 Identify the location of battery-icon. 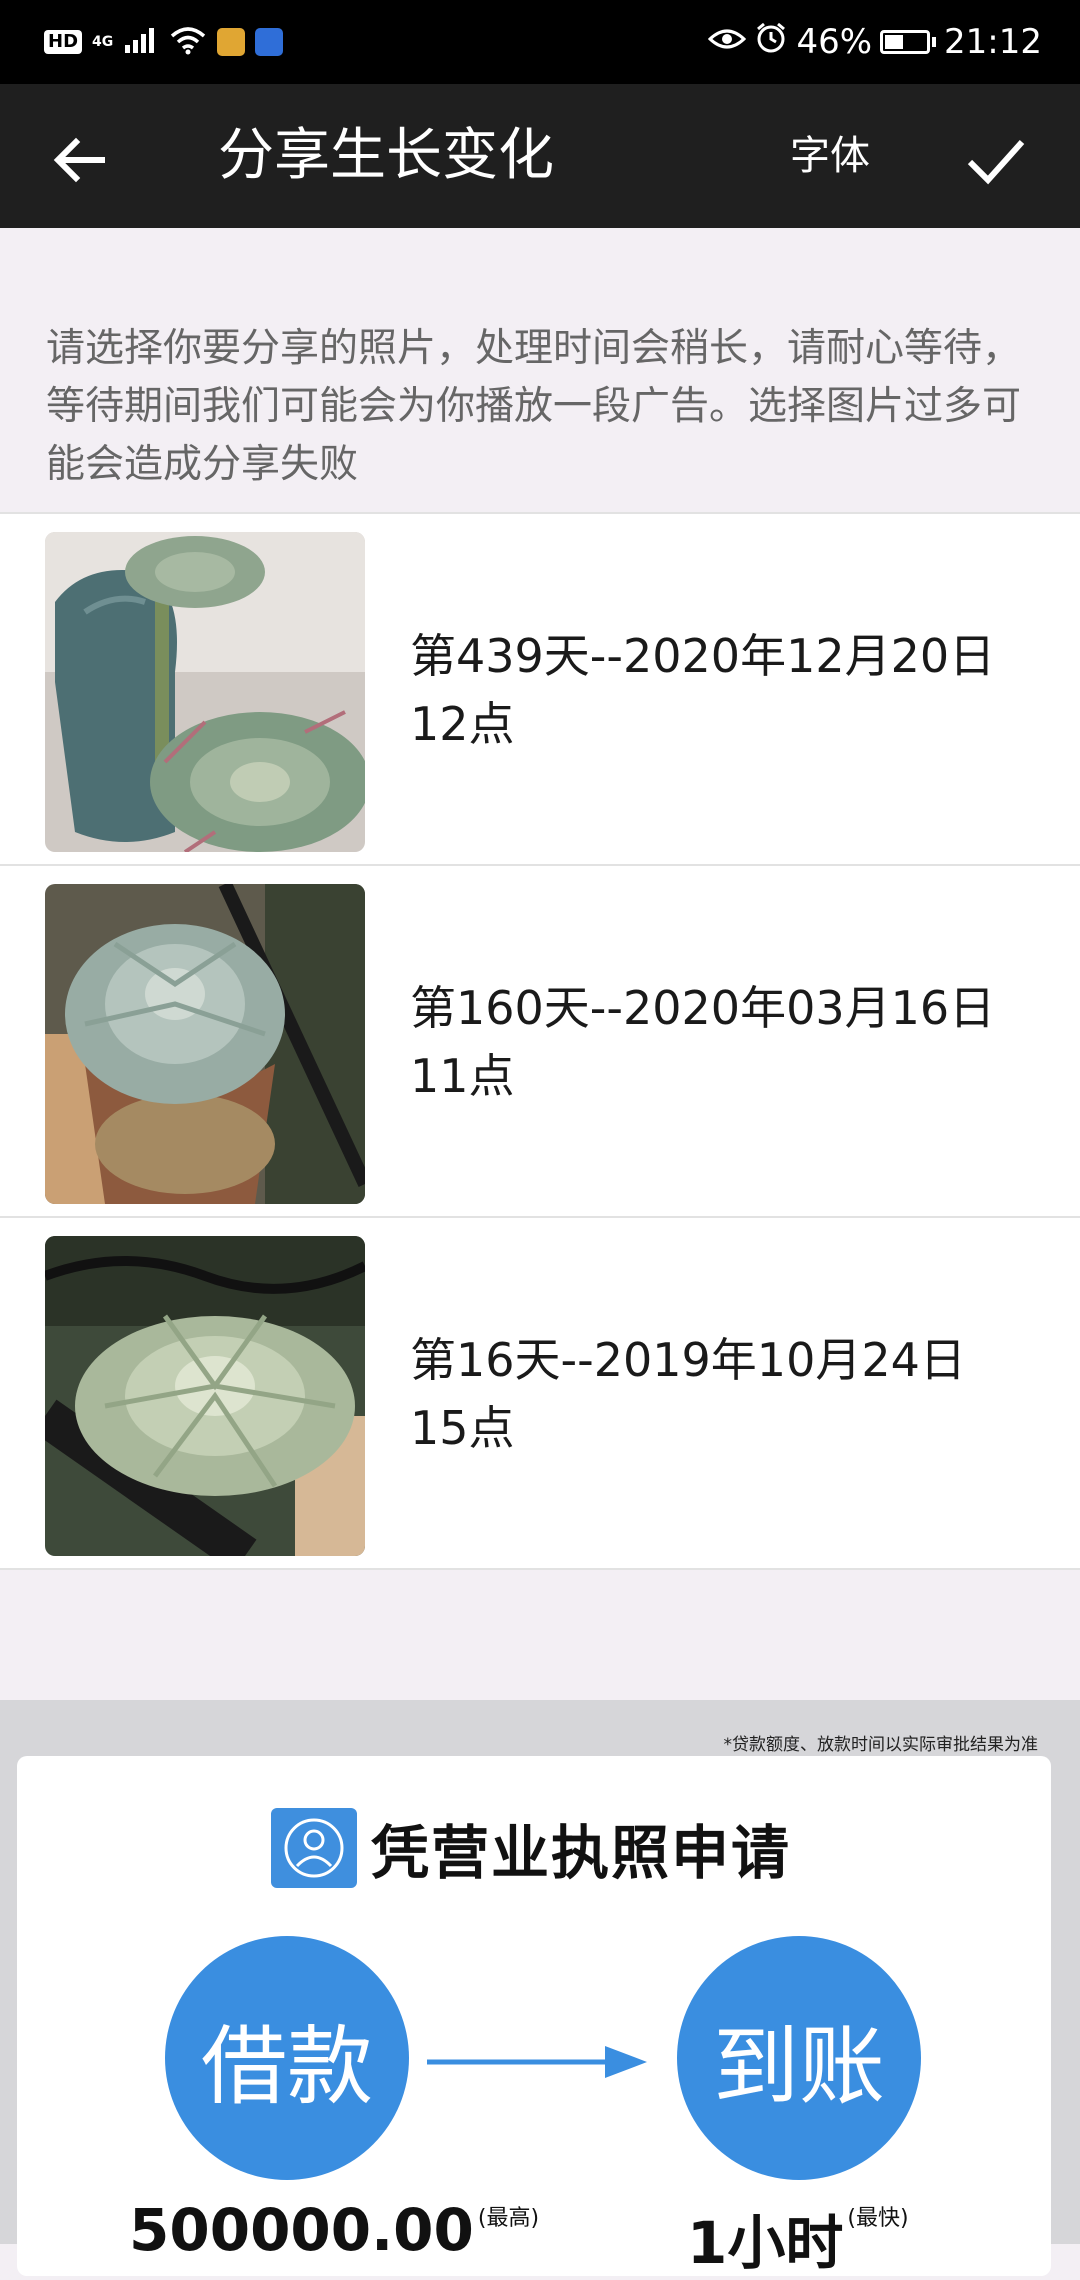
(905, 42).